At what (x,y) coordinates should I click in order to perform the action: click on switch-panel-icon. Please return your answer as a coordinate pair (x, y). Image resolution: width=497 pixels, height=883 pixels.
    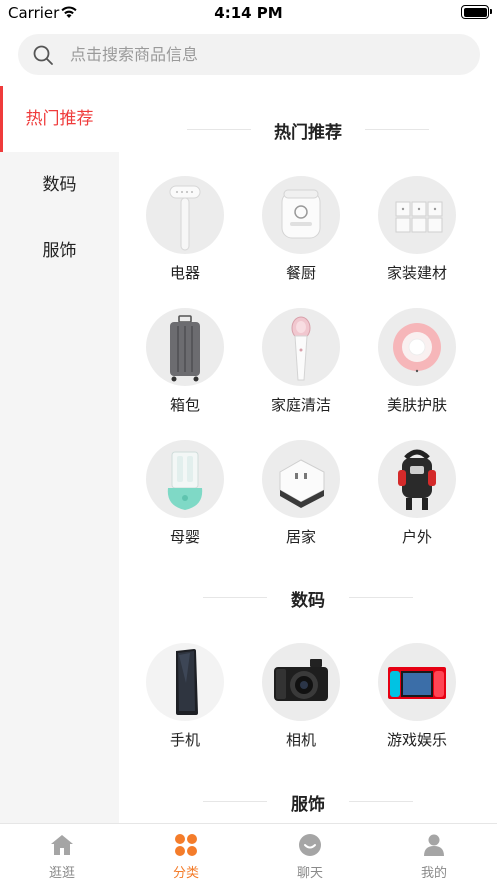
    Looking at the image, I should click on (417, 215).